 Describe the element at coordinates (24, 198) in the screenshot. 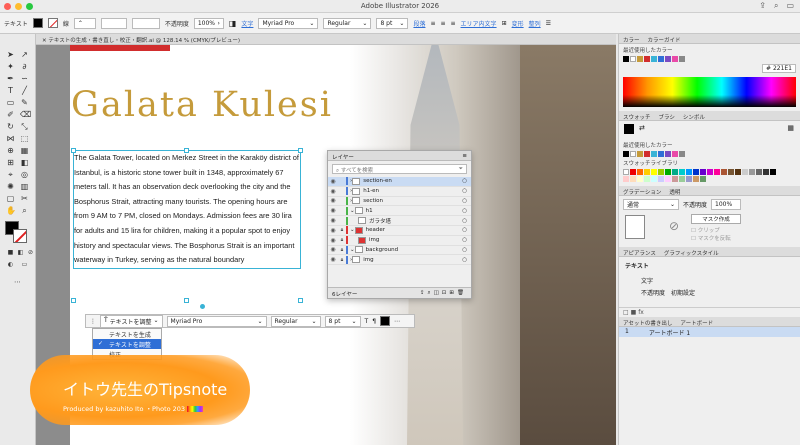

I see `slice-tool-icon: ✂` at that location.